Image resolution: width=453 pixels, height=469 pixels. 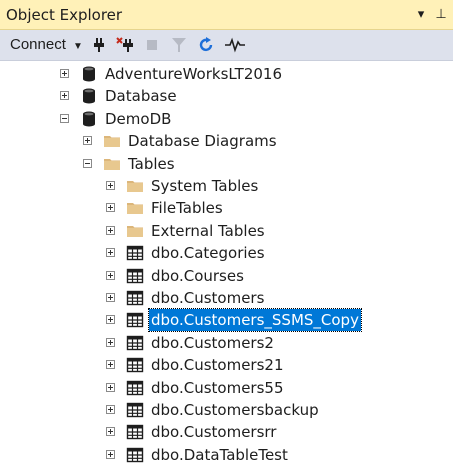 I want to click on tree-node: Database, so click(x=226, y=96).